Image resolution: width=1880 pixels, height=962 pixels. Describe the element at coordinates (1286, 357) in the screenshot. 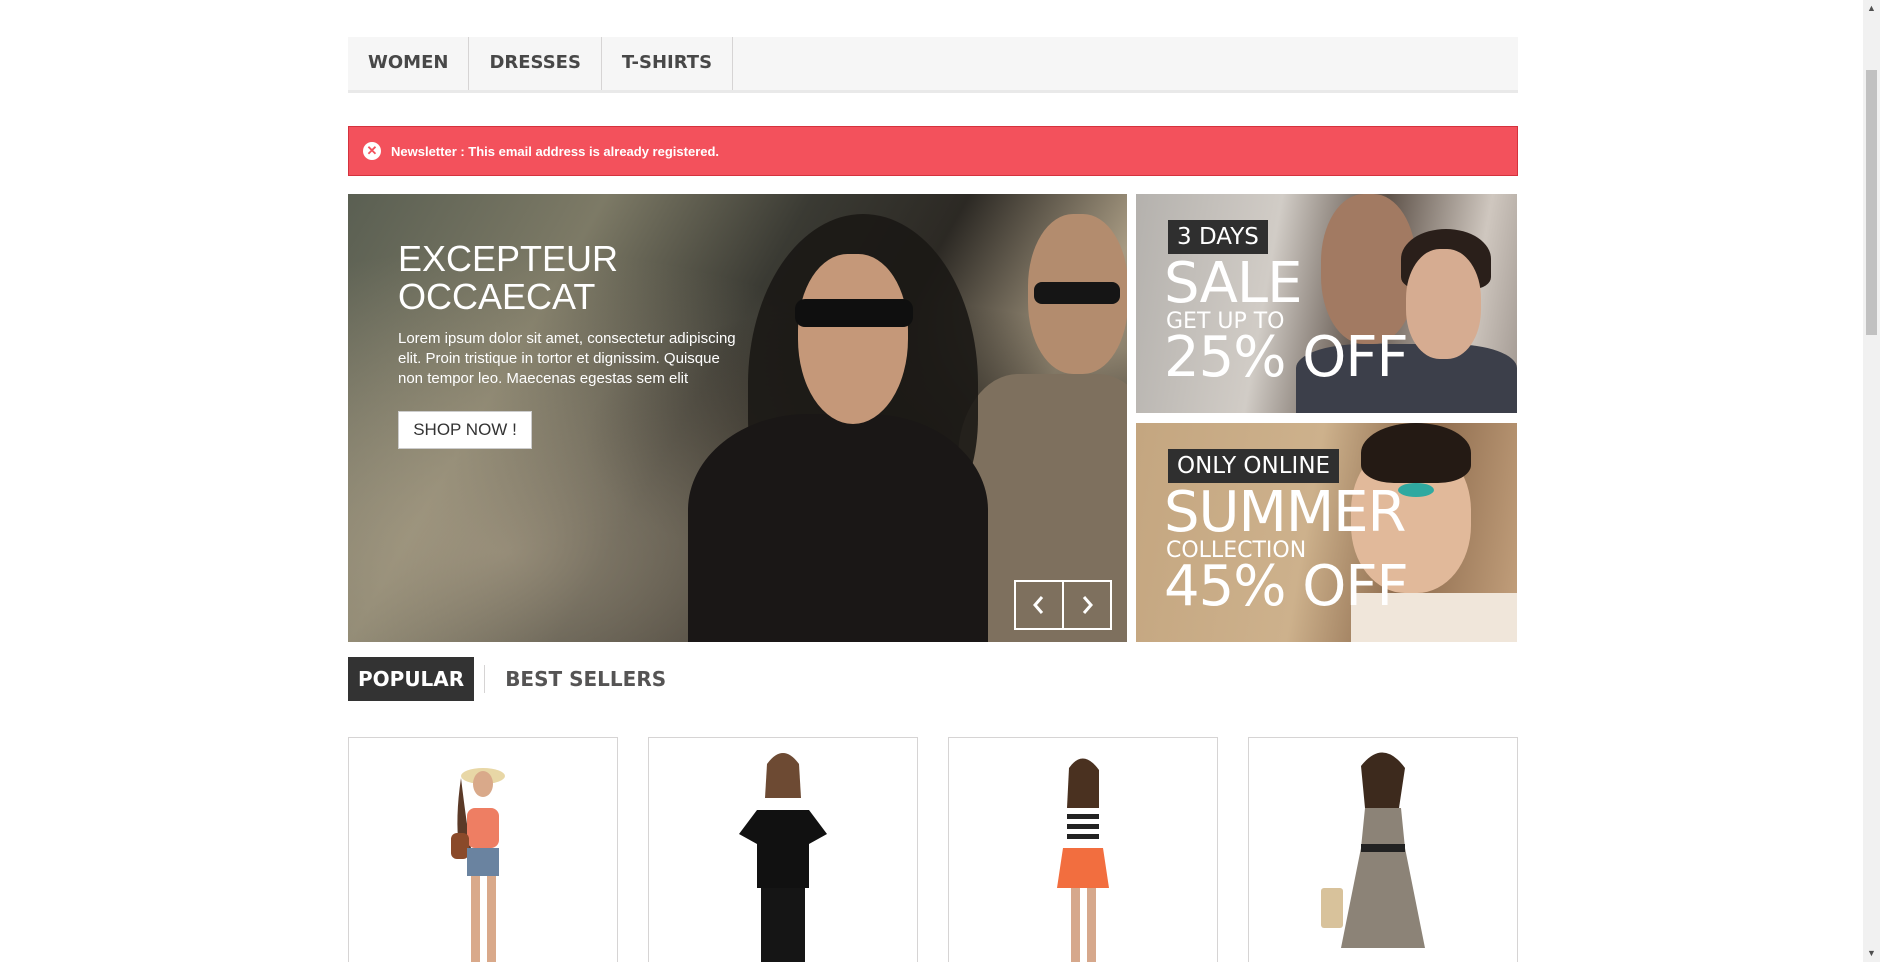

I see `banner-offer: 25% OFF` at that location.